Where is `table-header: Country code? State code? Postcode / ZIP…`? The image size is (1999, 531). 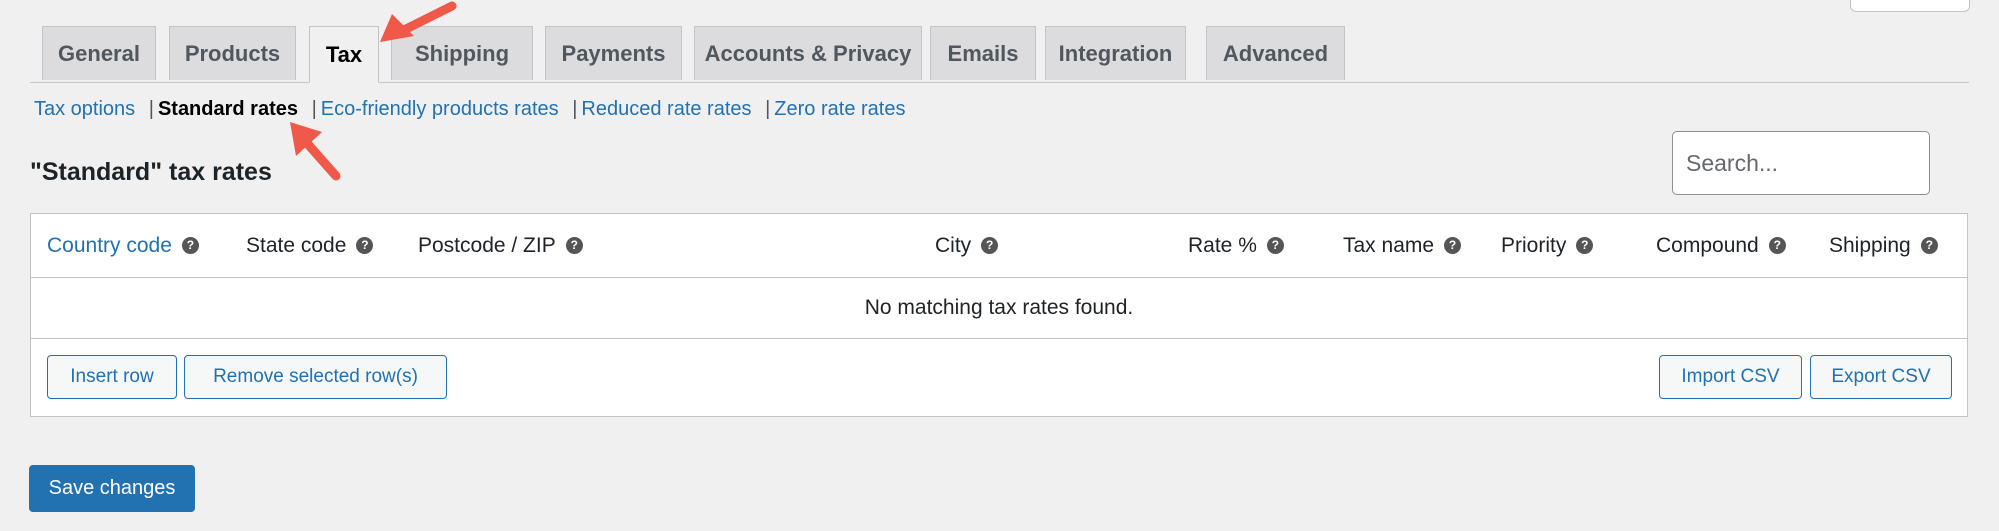 table-header: Country code? State code? Postcode / ZIP… is located at coordinates (999, 246).